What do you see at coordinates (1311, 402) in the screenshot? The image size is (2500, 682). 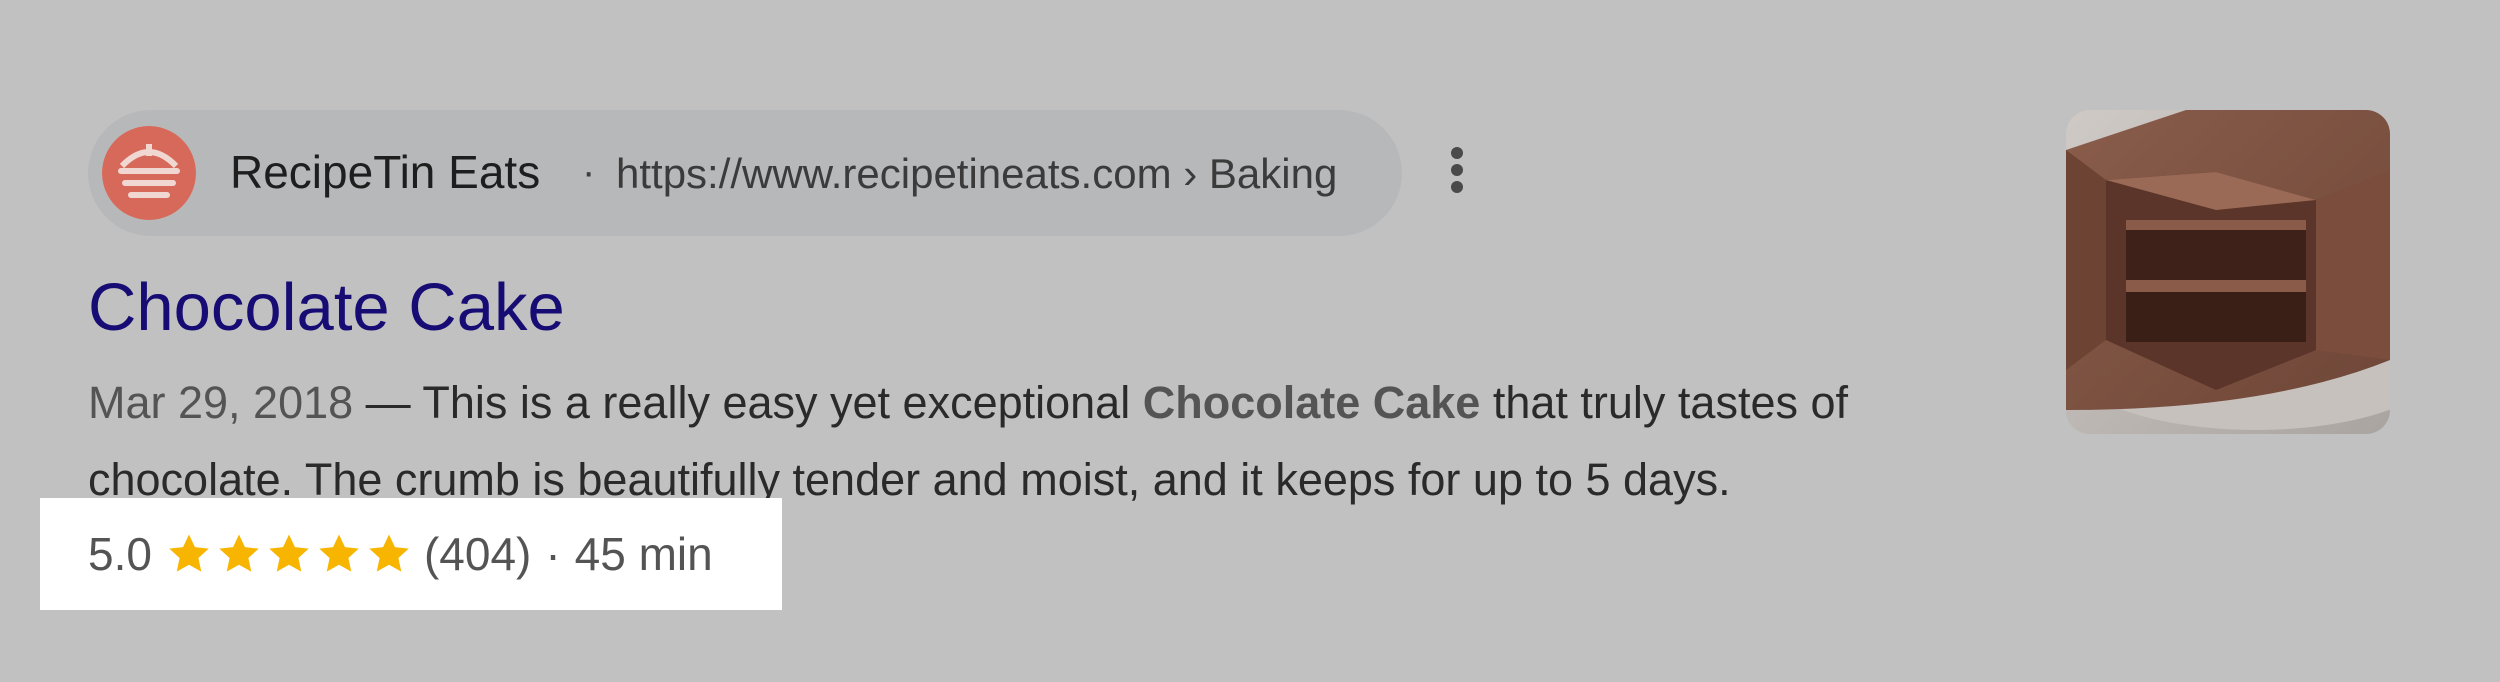 I see `snippet-bold-keyword: Chocolate Cake` at bounding box center [1311, 402].